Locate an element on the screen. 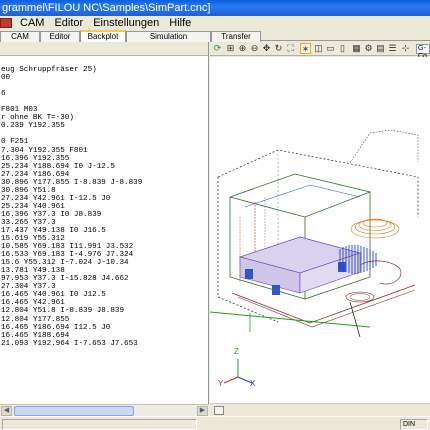 The height and width of the screenshot is (430, 430). grid-icon: ▦ is located at coordinates (356, 48).